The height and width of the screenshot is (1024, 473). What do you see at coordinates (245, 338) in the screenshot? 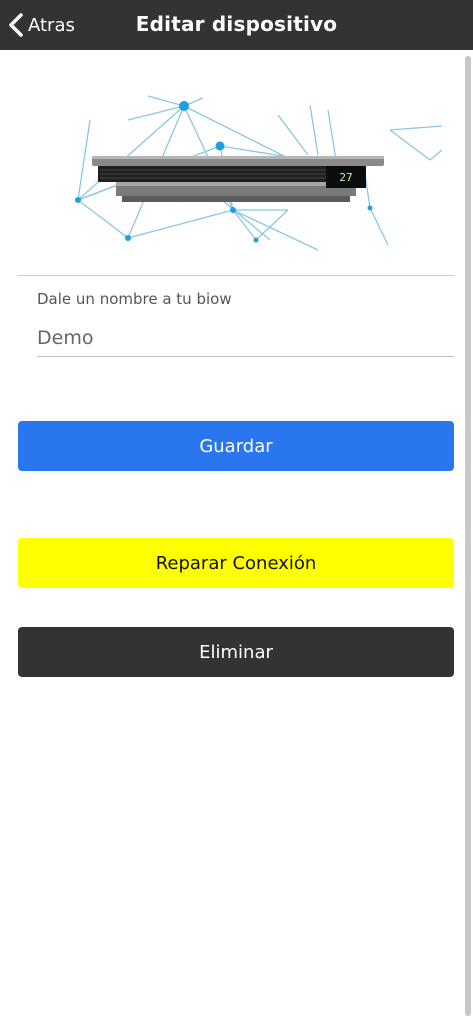
I see `device-name-input` at bounding box center [245, 338].